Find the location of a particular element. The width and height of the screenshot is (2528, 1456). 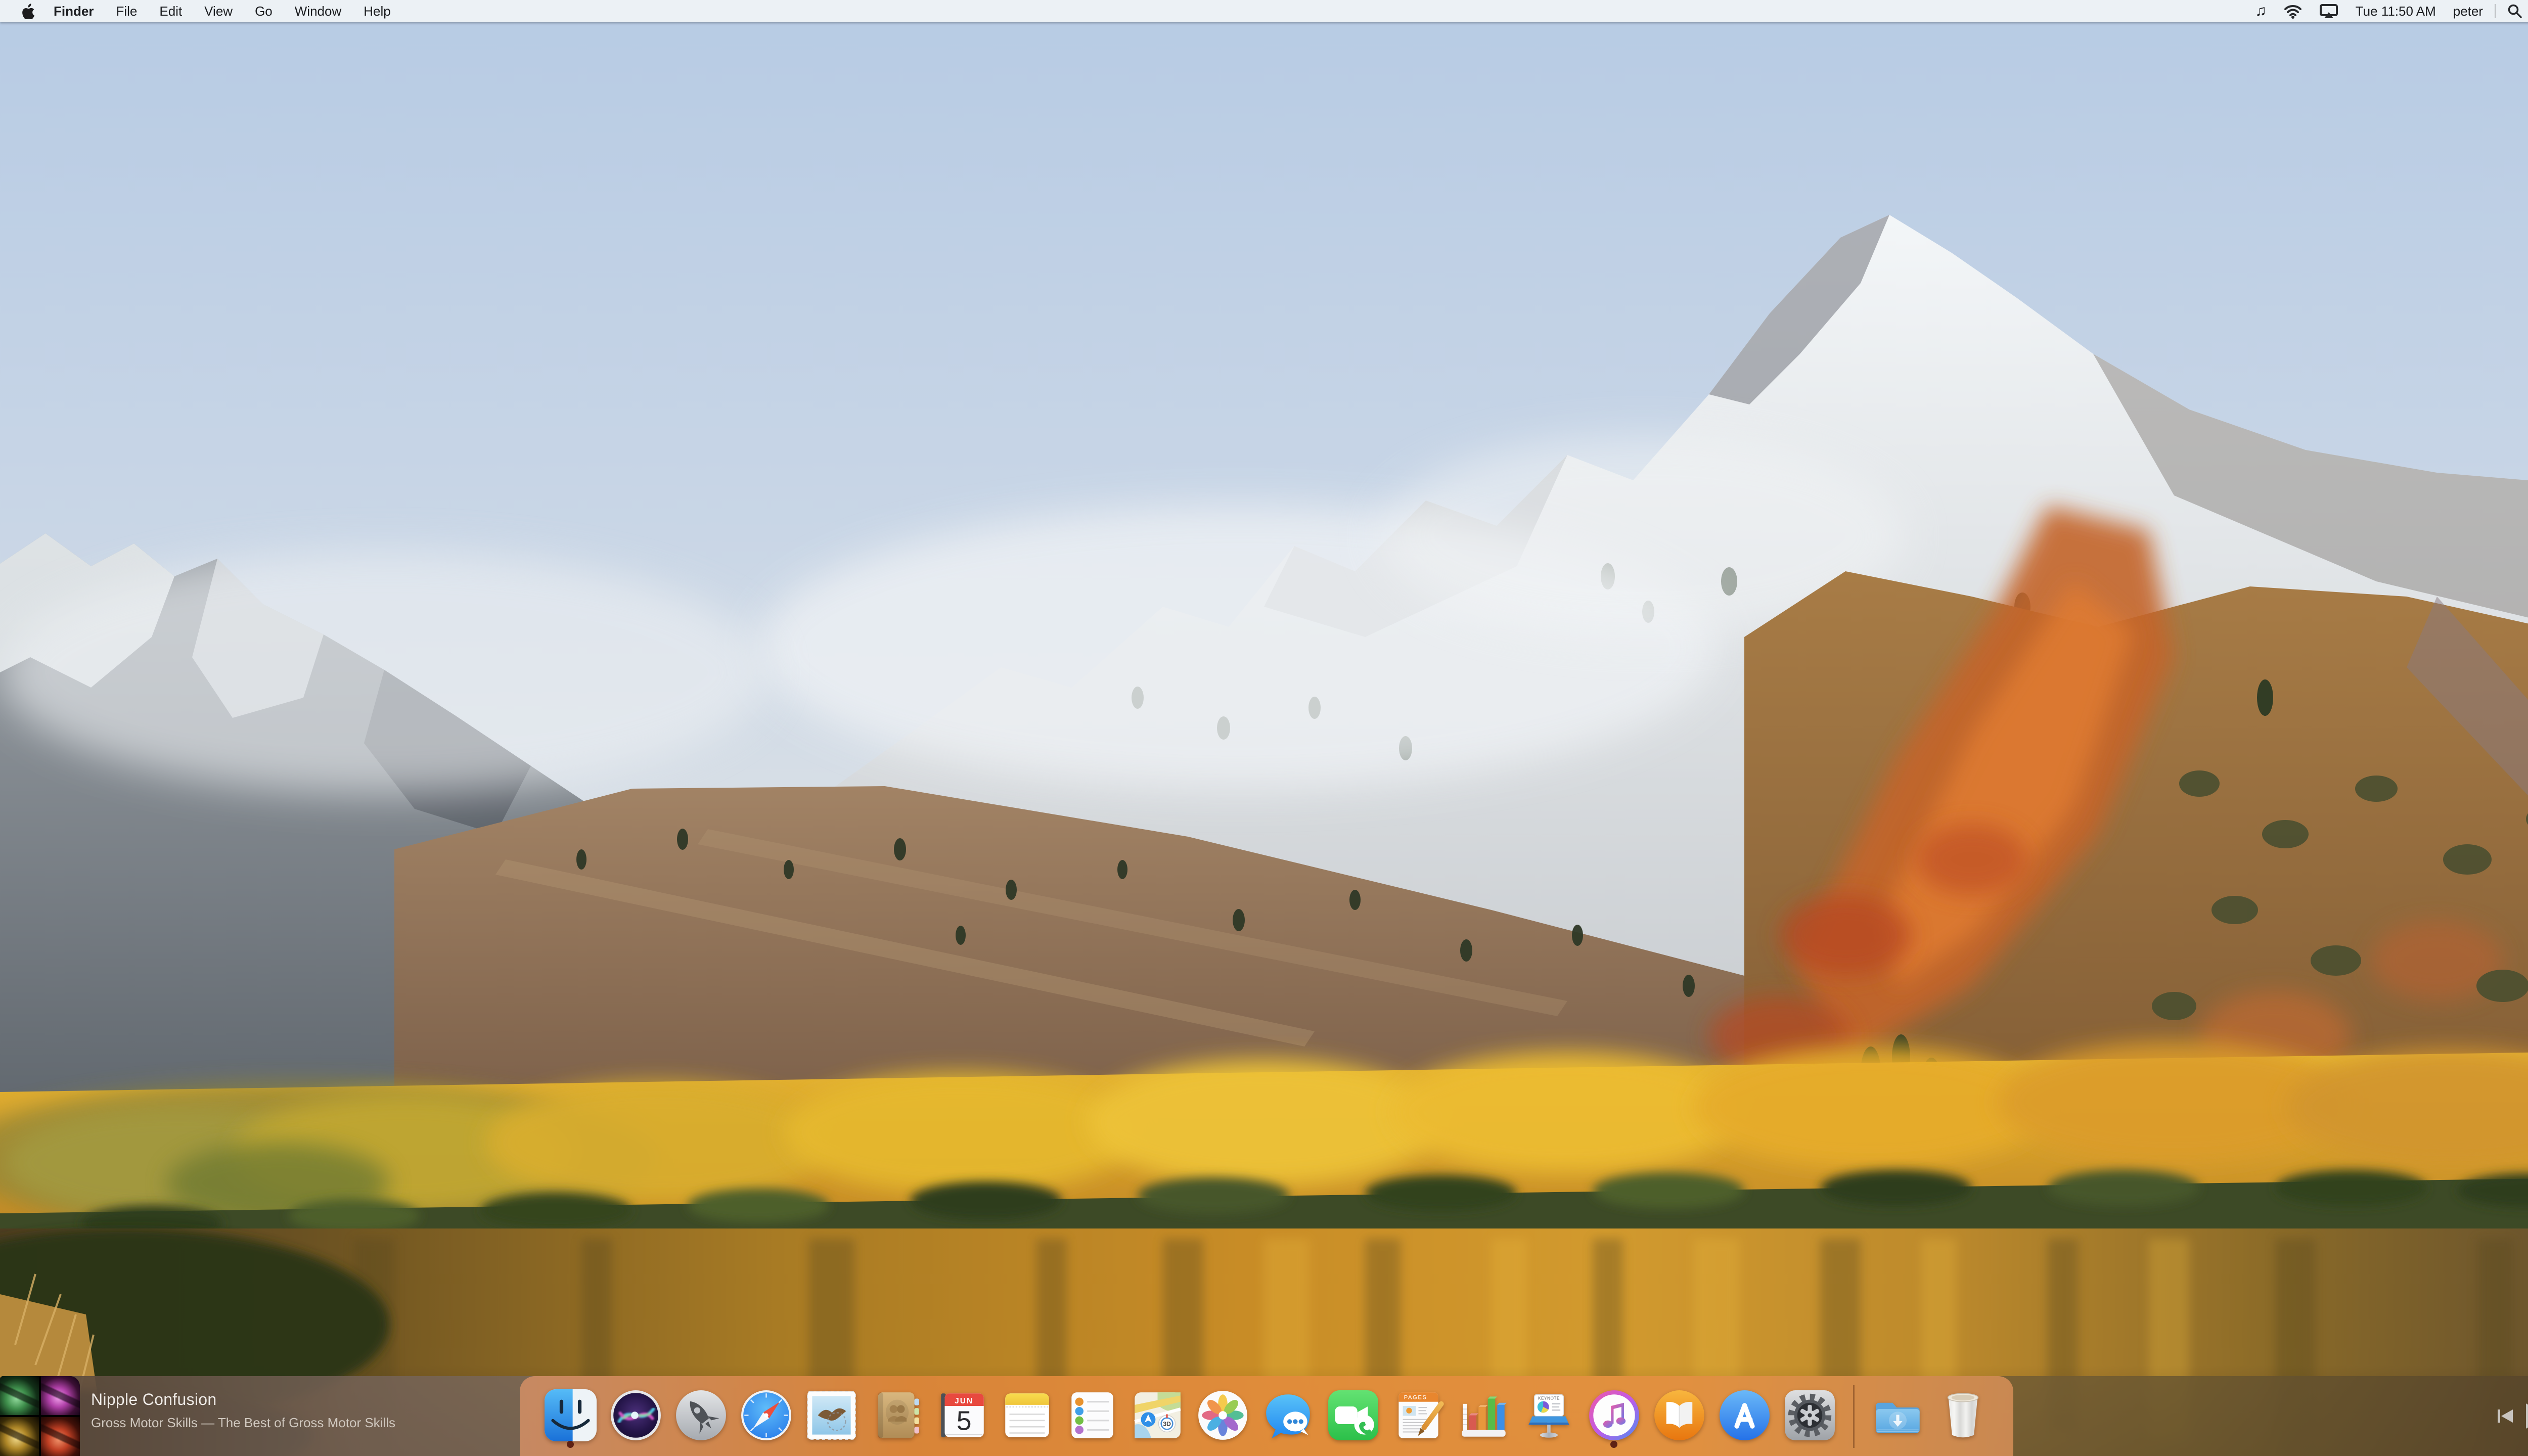

dock: JUN 5 3D PAGES KEYNOTE is located at coordinates (1267, 1416).